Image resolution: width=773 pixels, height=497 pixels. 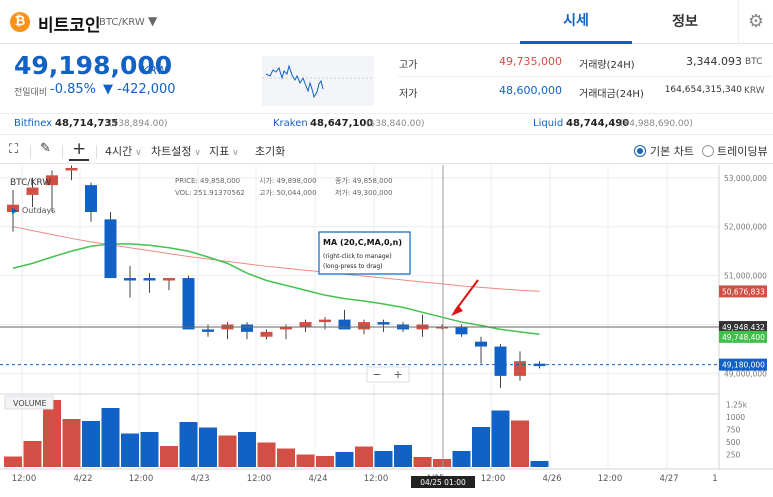 I want to click on coin-pair: BTC/KRW, so click(x=122, y=22).